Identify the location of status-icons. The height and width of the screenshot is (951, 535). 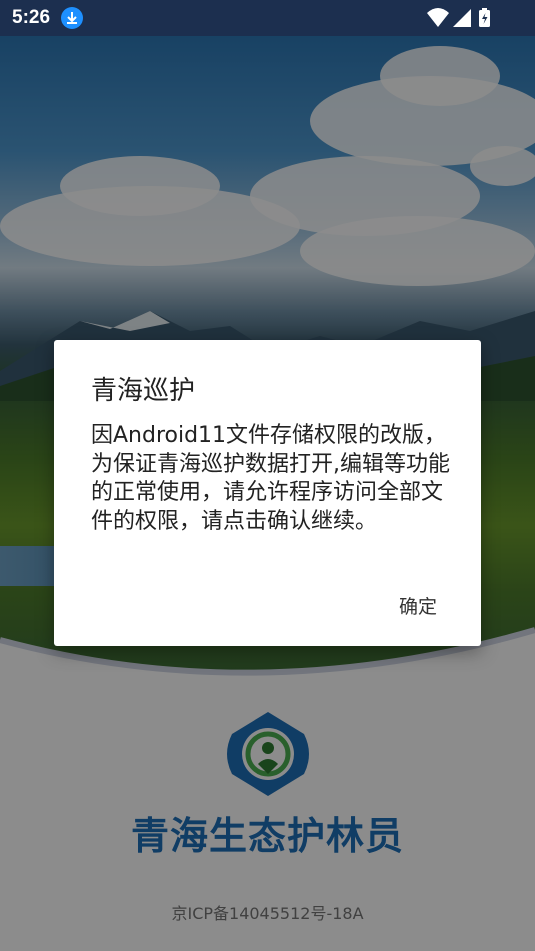
(462, 18).